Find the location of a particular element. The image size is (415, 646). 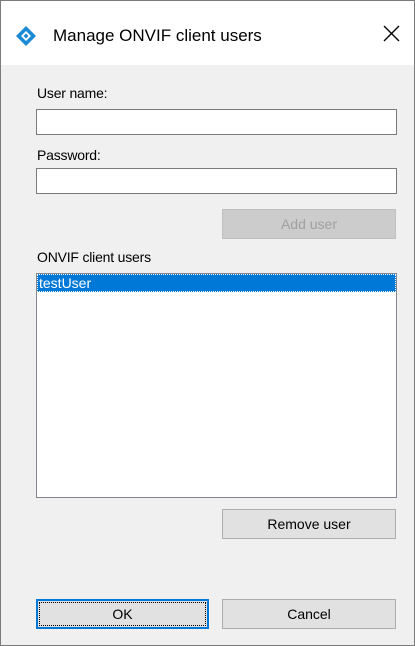

ok-button-label: OK is located at coordinates (122, 614).